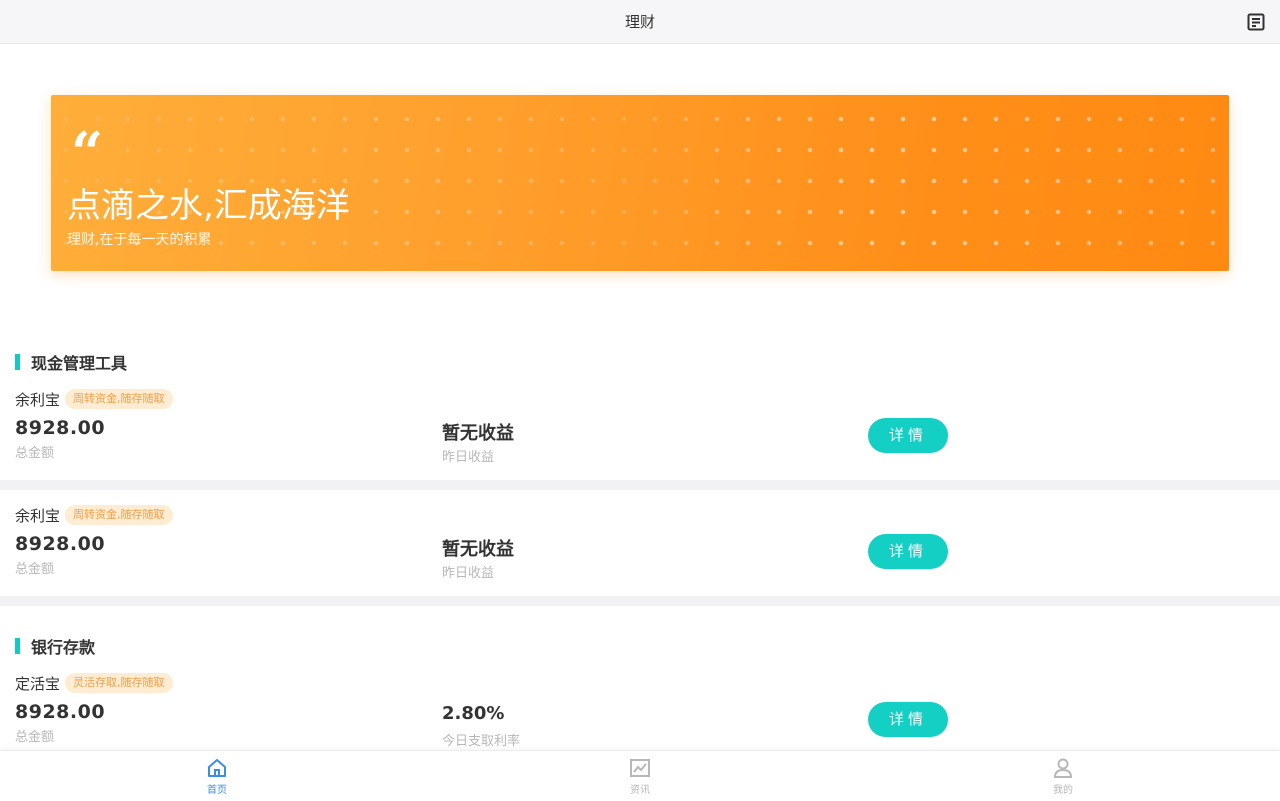 This screenshot has width=1280, height=801. Describe the element at coordinates (63, 647) in the screenshot. I see `section-title: 银行存款` at that location.